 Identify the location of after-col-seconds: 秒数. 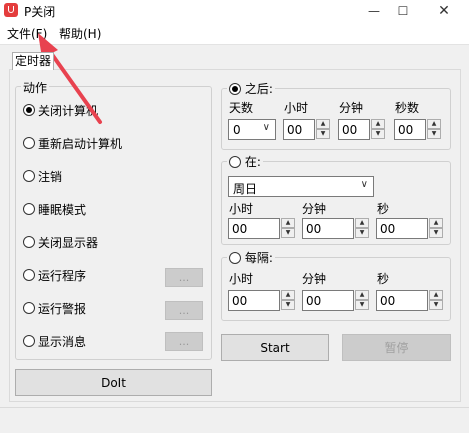
(407, 108).